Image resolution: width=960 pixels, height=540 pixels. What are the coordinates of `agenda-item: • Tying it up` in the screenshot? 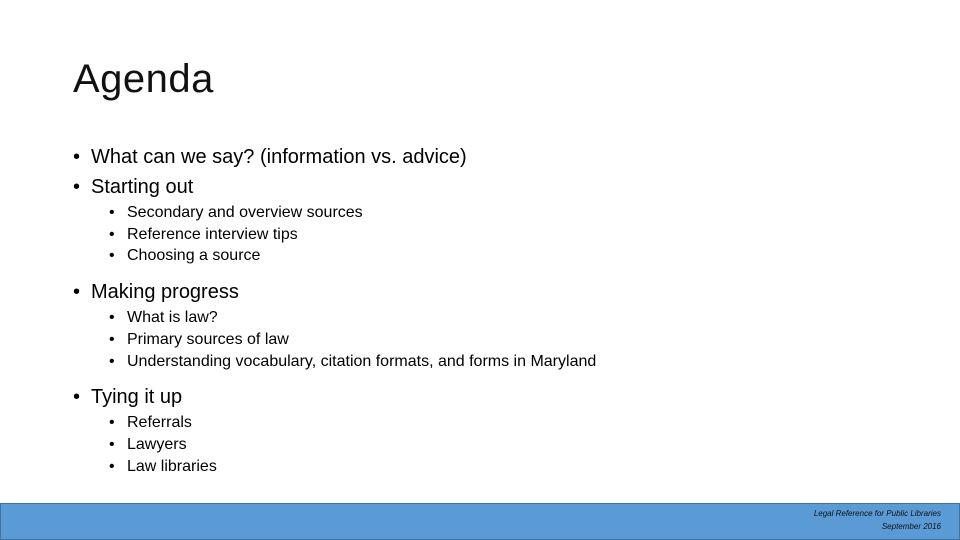 It's located at (503, 397).